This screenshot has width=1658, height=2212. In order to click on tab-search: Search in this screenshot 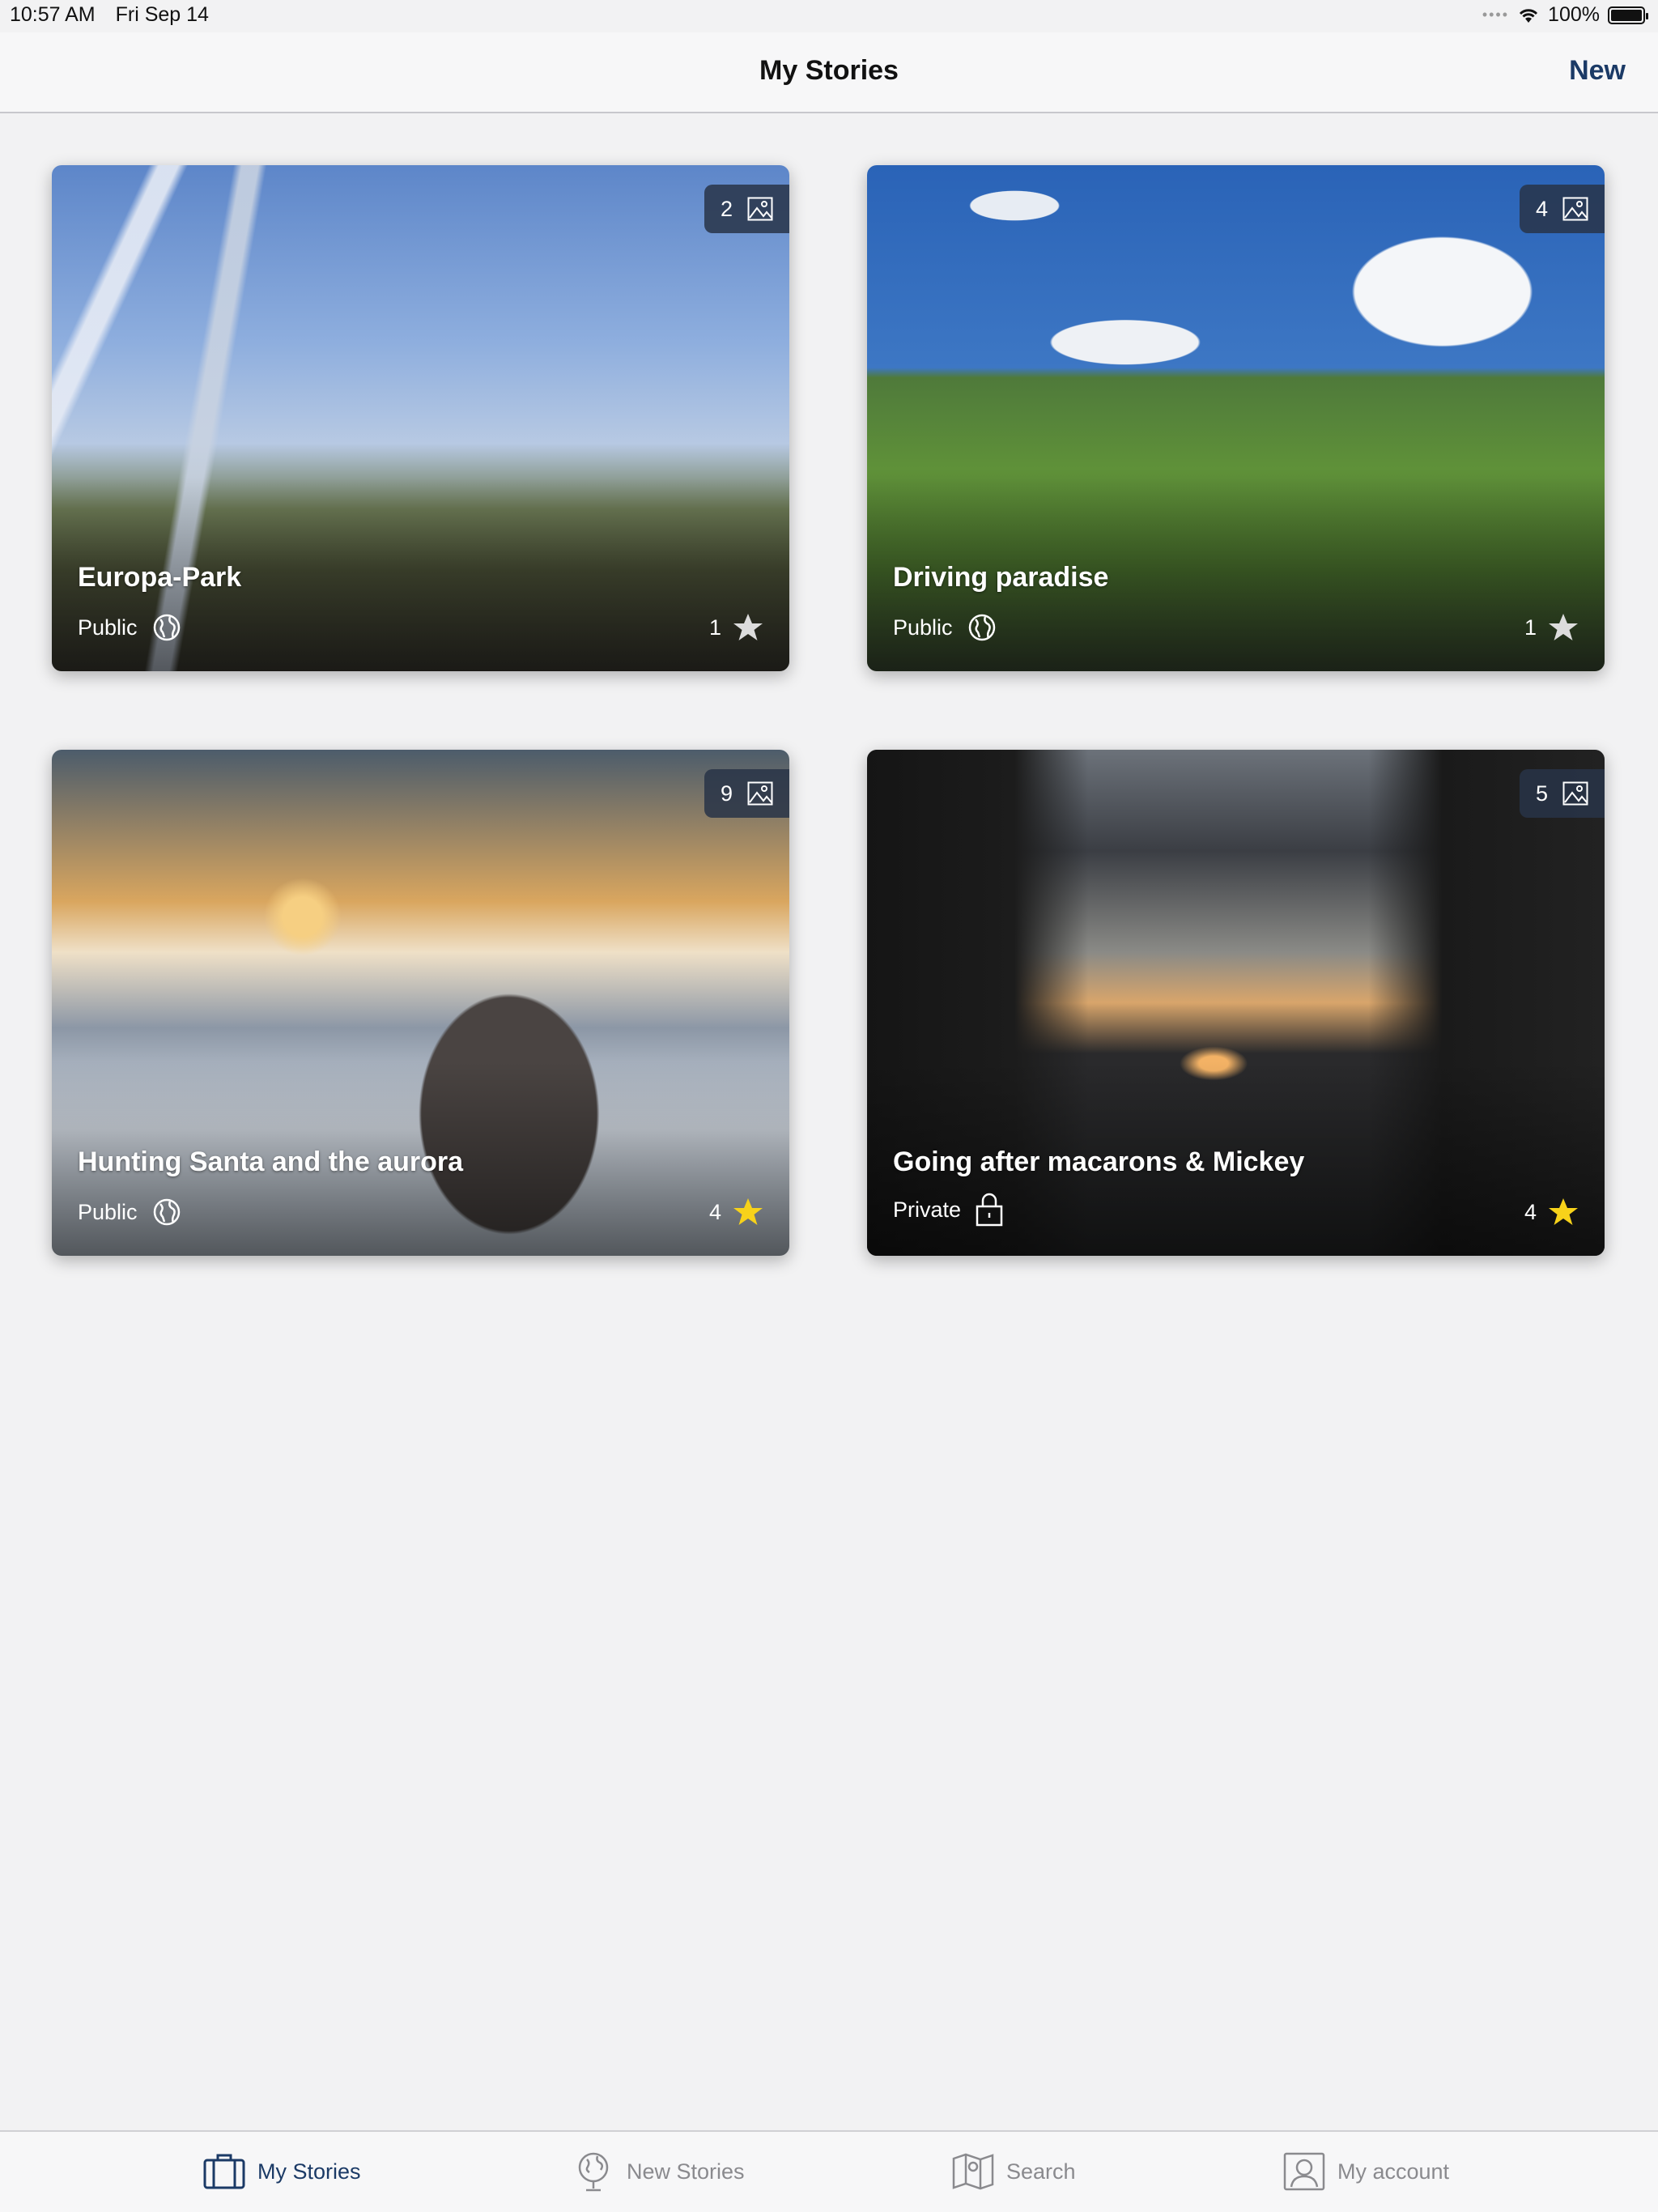, I will do `click(1013, 2171)`.